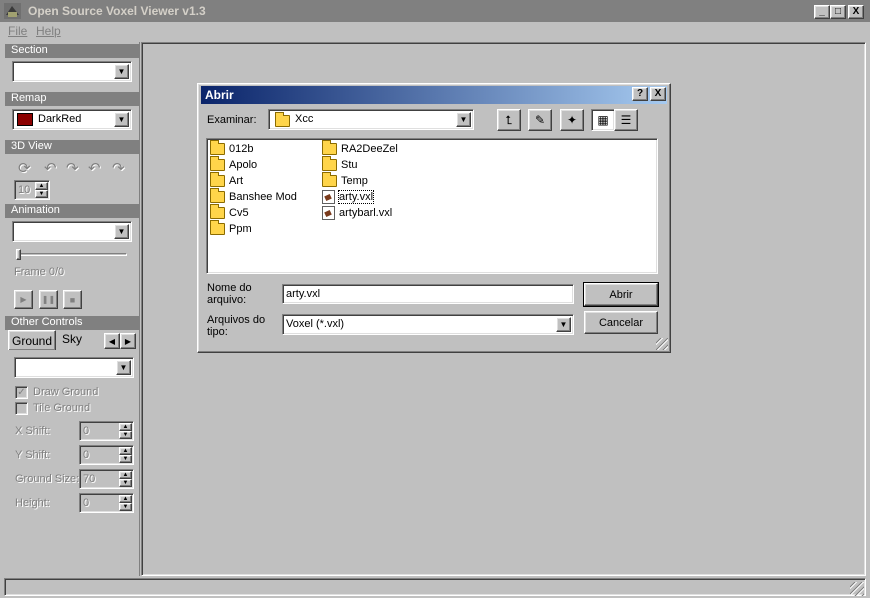  I want to click on folder-item: Cv5, so click(253, 212).